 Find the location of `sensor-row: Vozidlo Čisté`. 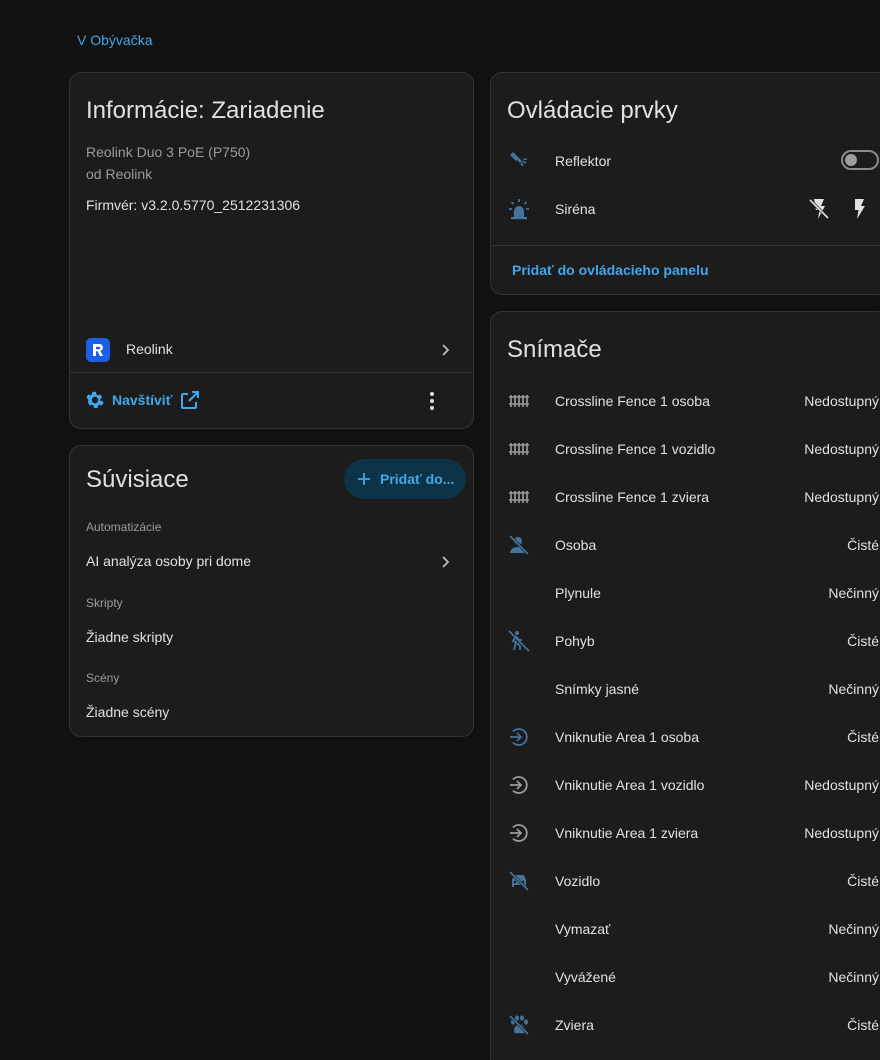

sensor-row: Vozidlo Čisté is located at coordinates (685, 881).